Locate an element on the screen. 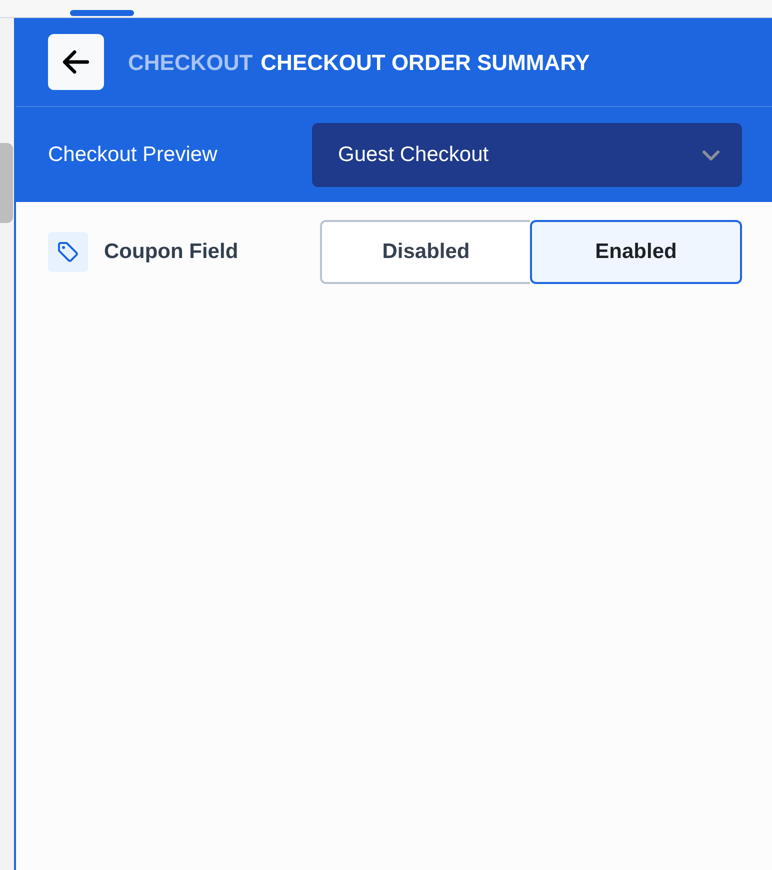 The image size is (772, 870). chevron-down-icon is located at coordinates (711, 155).